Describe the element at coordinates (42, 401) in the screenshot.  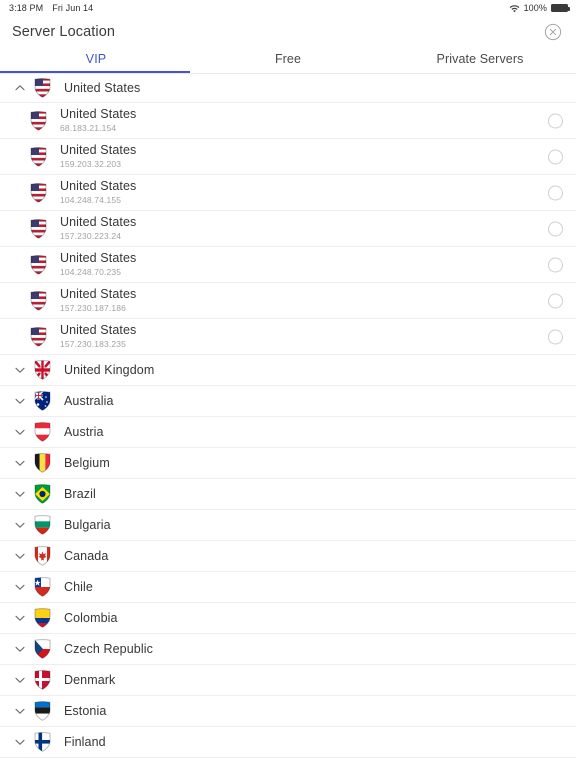
I see `flag-au-icon` at that location.